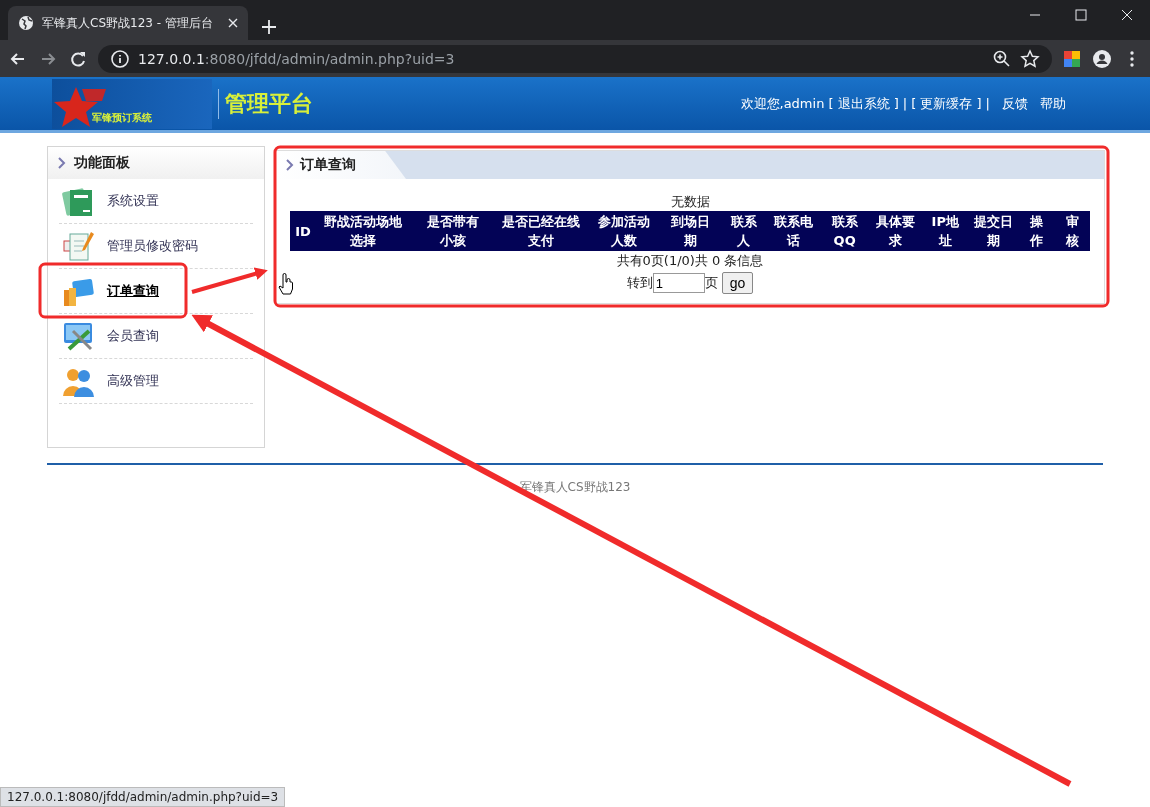  Describe the element at coordinates (156, 336) in the screenshot. I see `sidebar-item: 会员查询` at that location.